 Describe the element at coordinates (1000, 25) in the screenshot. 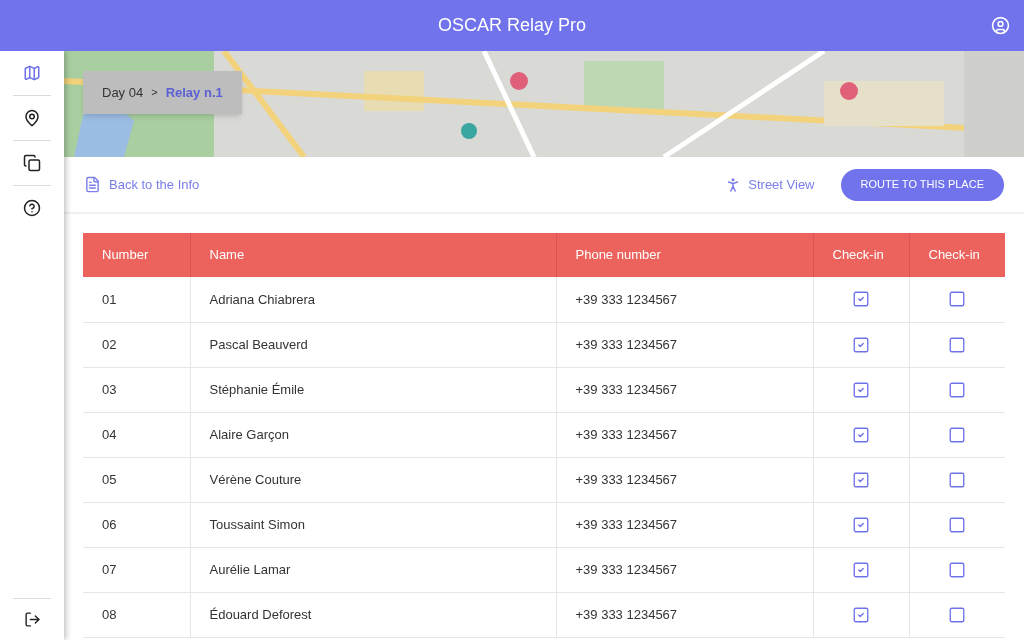

I see `account-icon` at that location.